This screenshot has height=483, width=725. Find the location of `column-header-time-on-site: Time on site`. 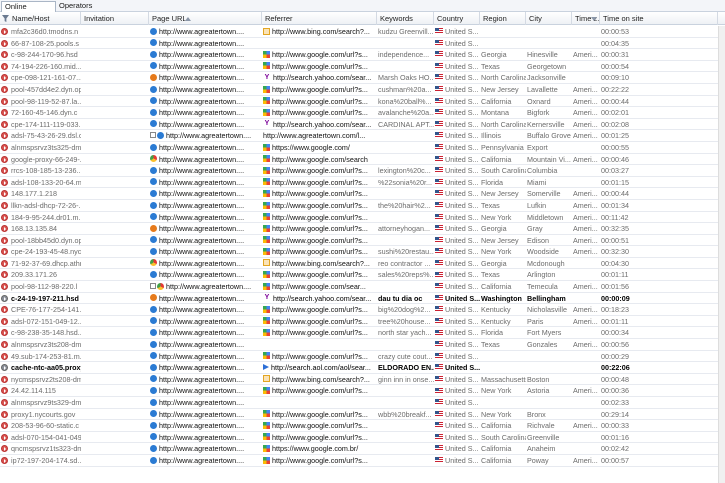

column-header-time-on-site: Time on site is located at coordinates (659, 18).